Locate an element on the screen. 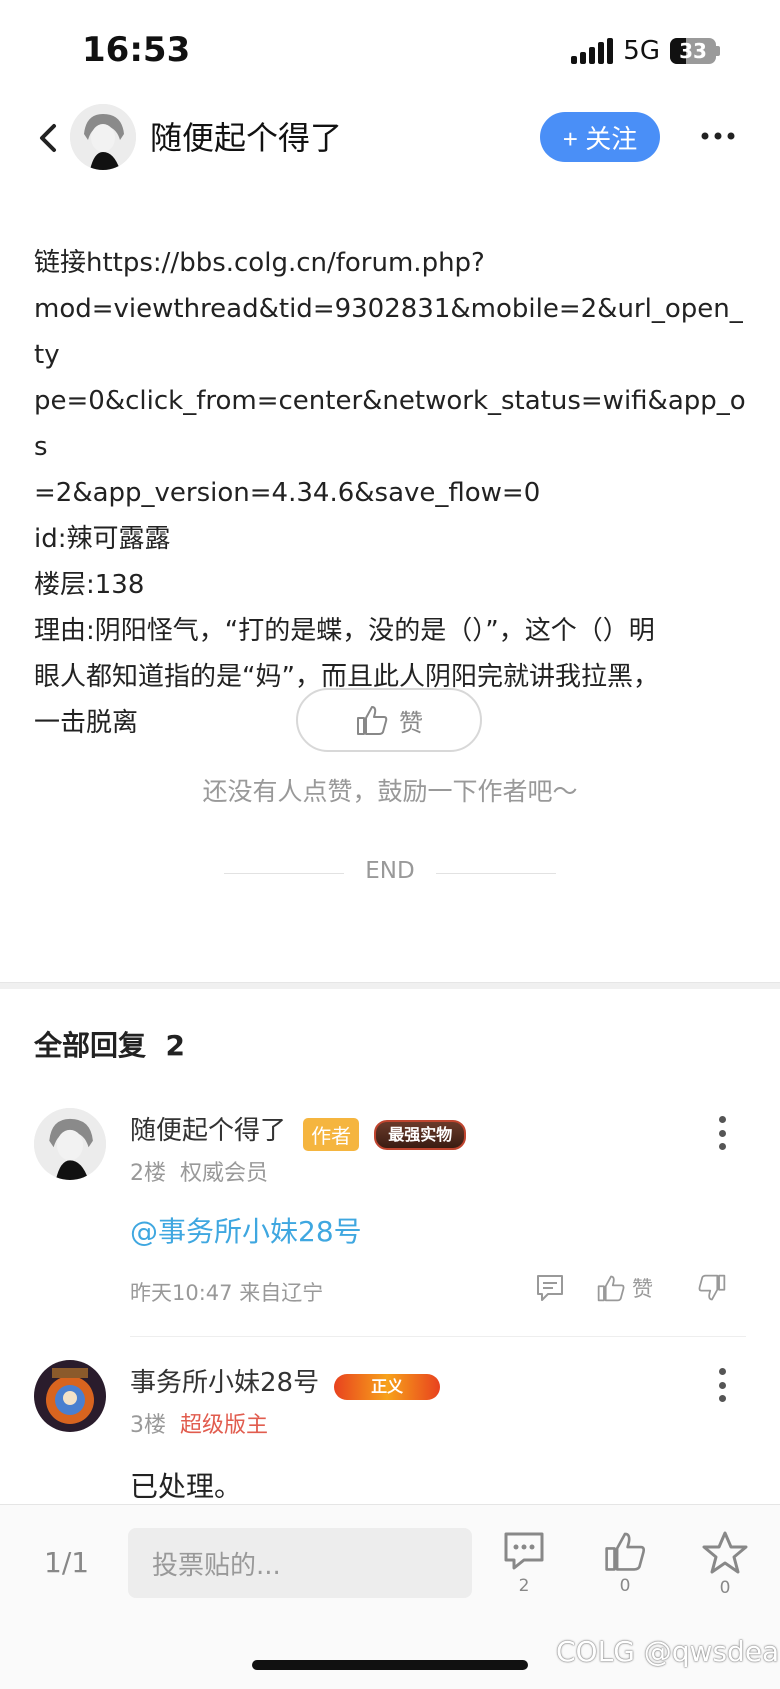 Image resolution: width=780 pixels, height=1689 pixels. reply-header: 事务所小妹28号 正义 is located at coordinates (285, 1381).